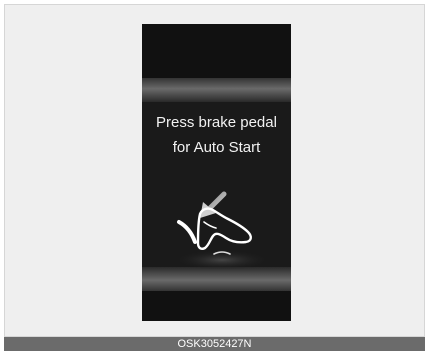 This screenshot has width=429, height=351. Describe the element at coordinates (222, 230) in the screenshot. I see `brake-pedal-foot-icon` at that location.